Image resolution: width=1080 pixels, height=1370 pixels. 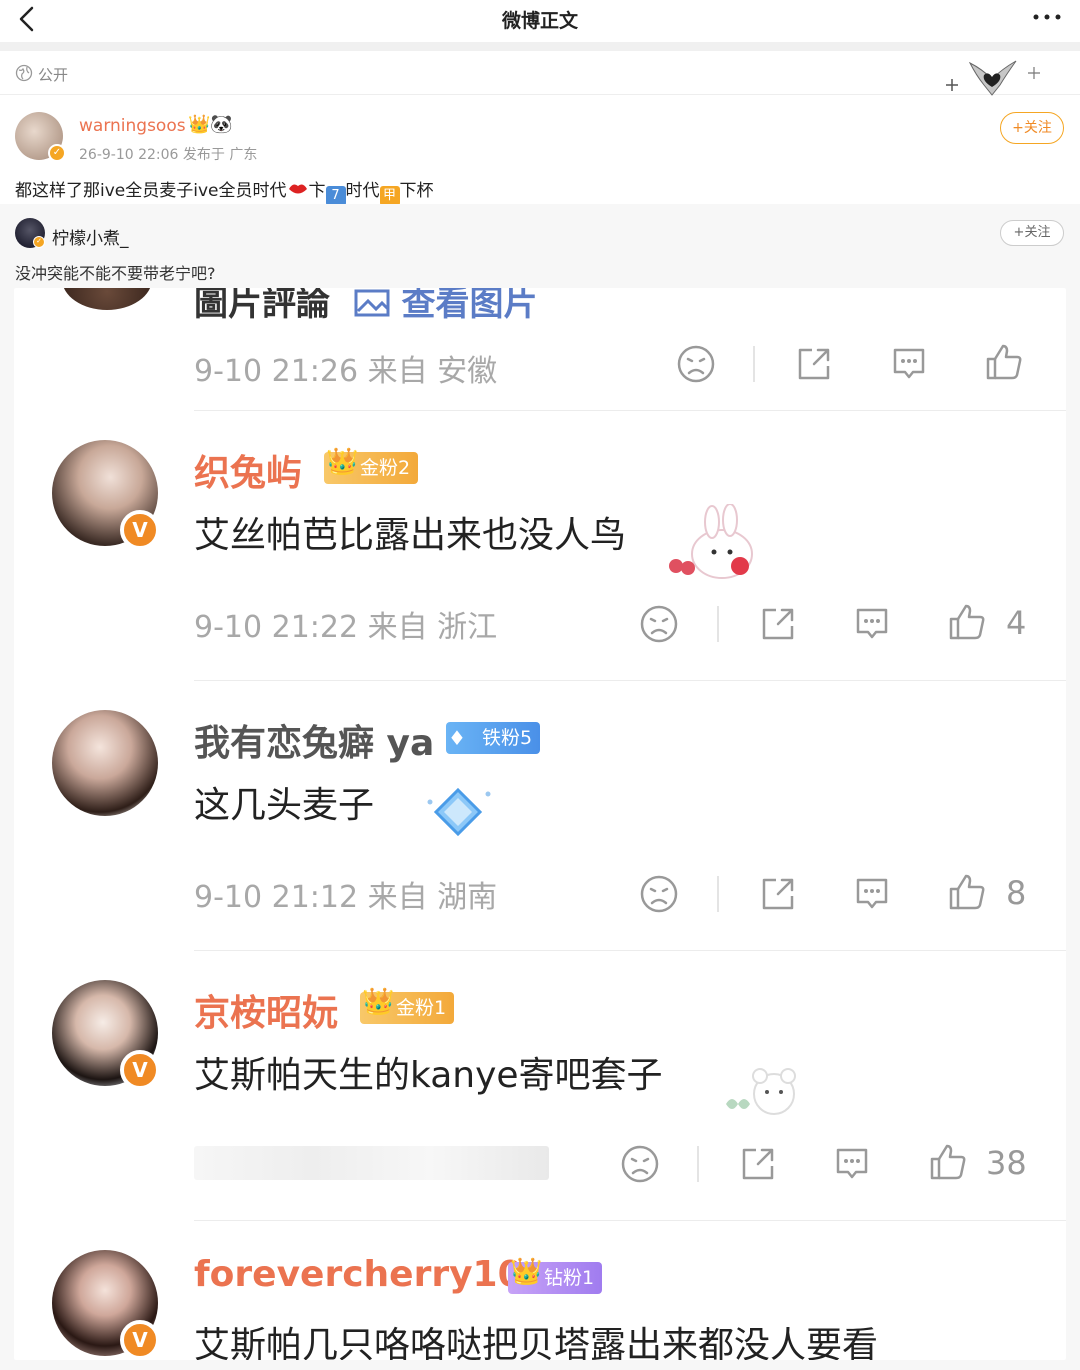 I want to click on diamond-icon: ♦, so click(x=457, y=738).